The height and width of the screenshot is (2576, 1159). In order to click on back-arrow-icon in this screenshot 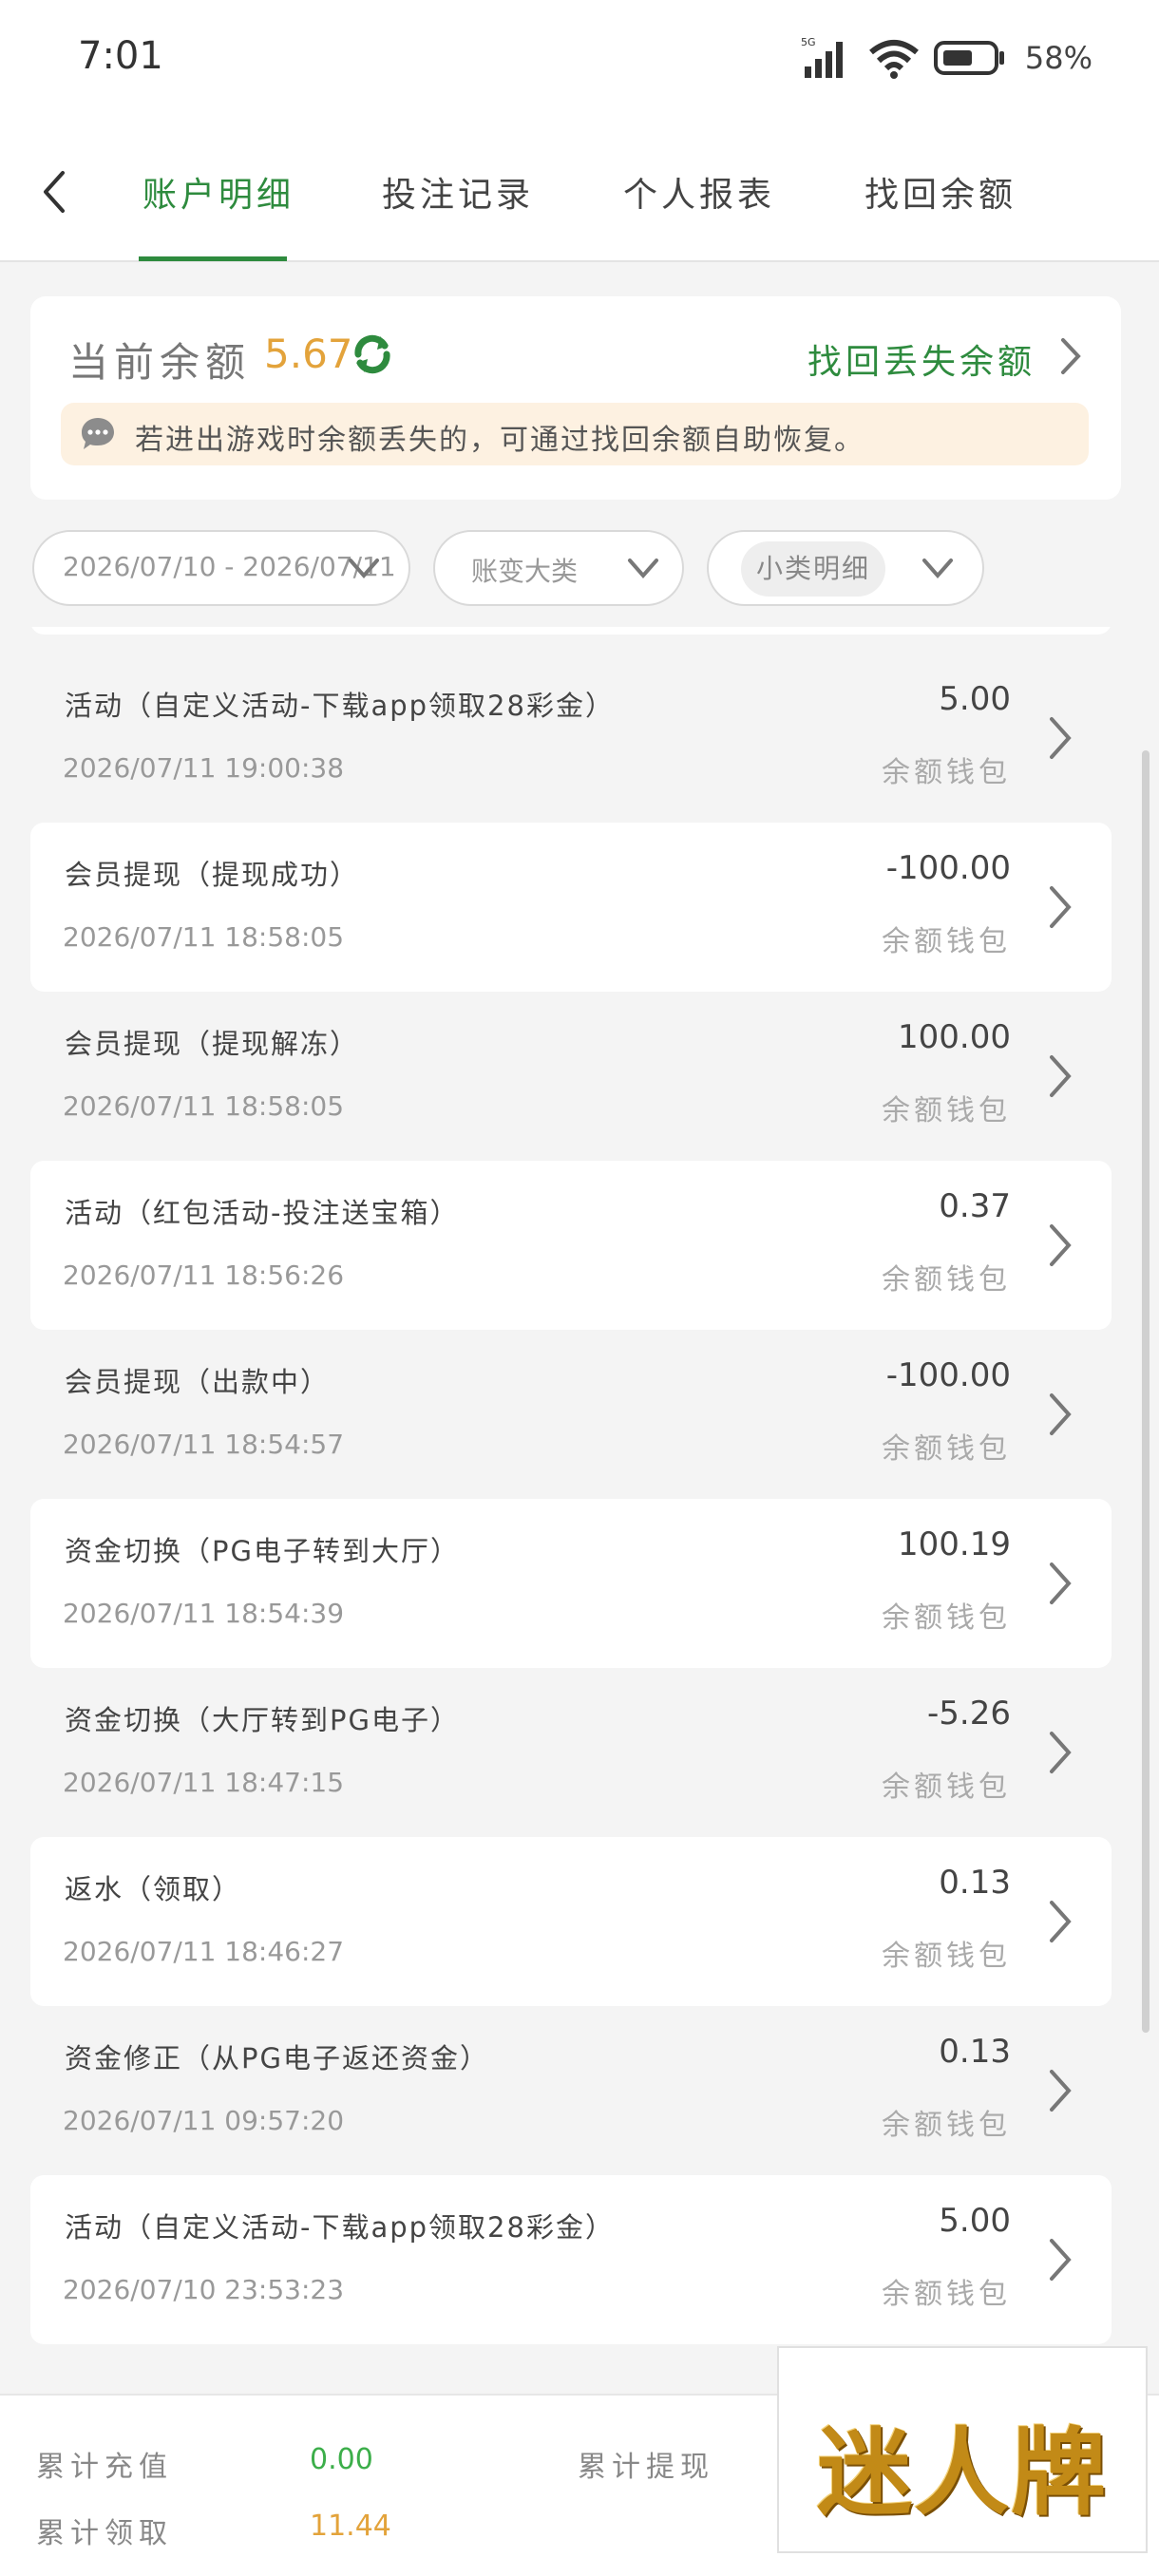, I will do `click(53, 191)`.